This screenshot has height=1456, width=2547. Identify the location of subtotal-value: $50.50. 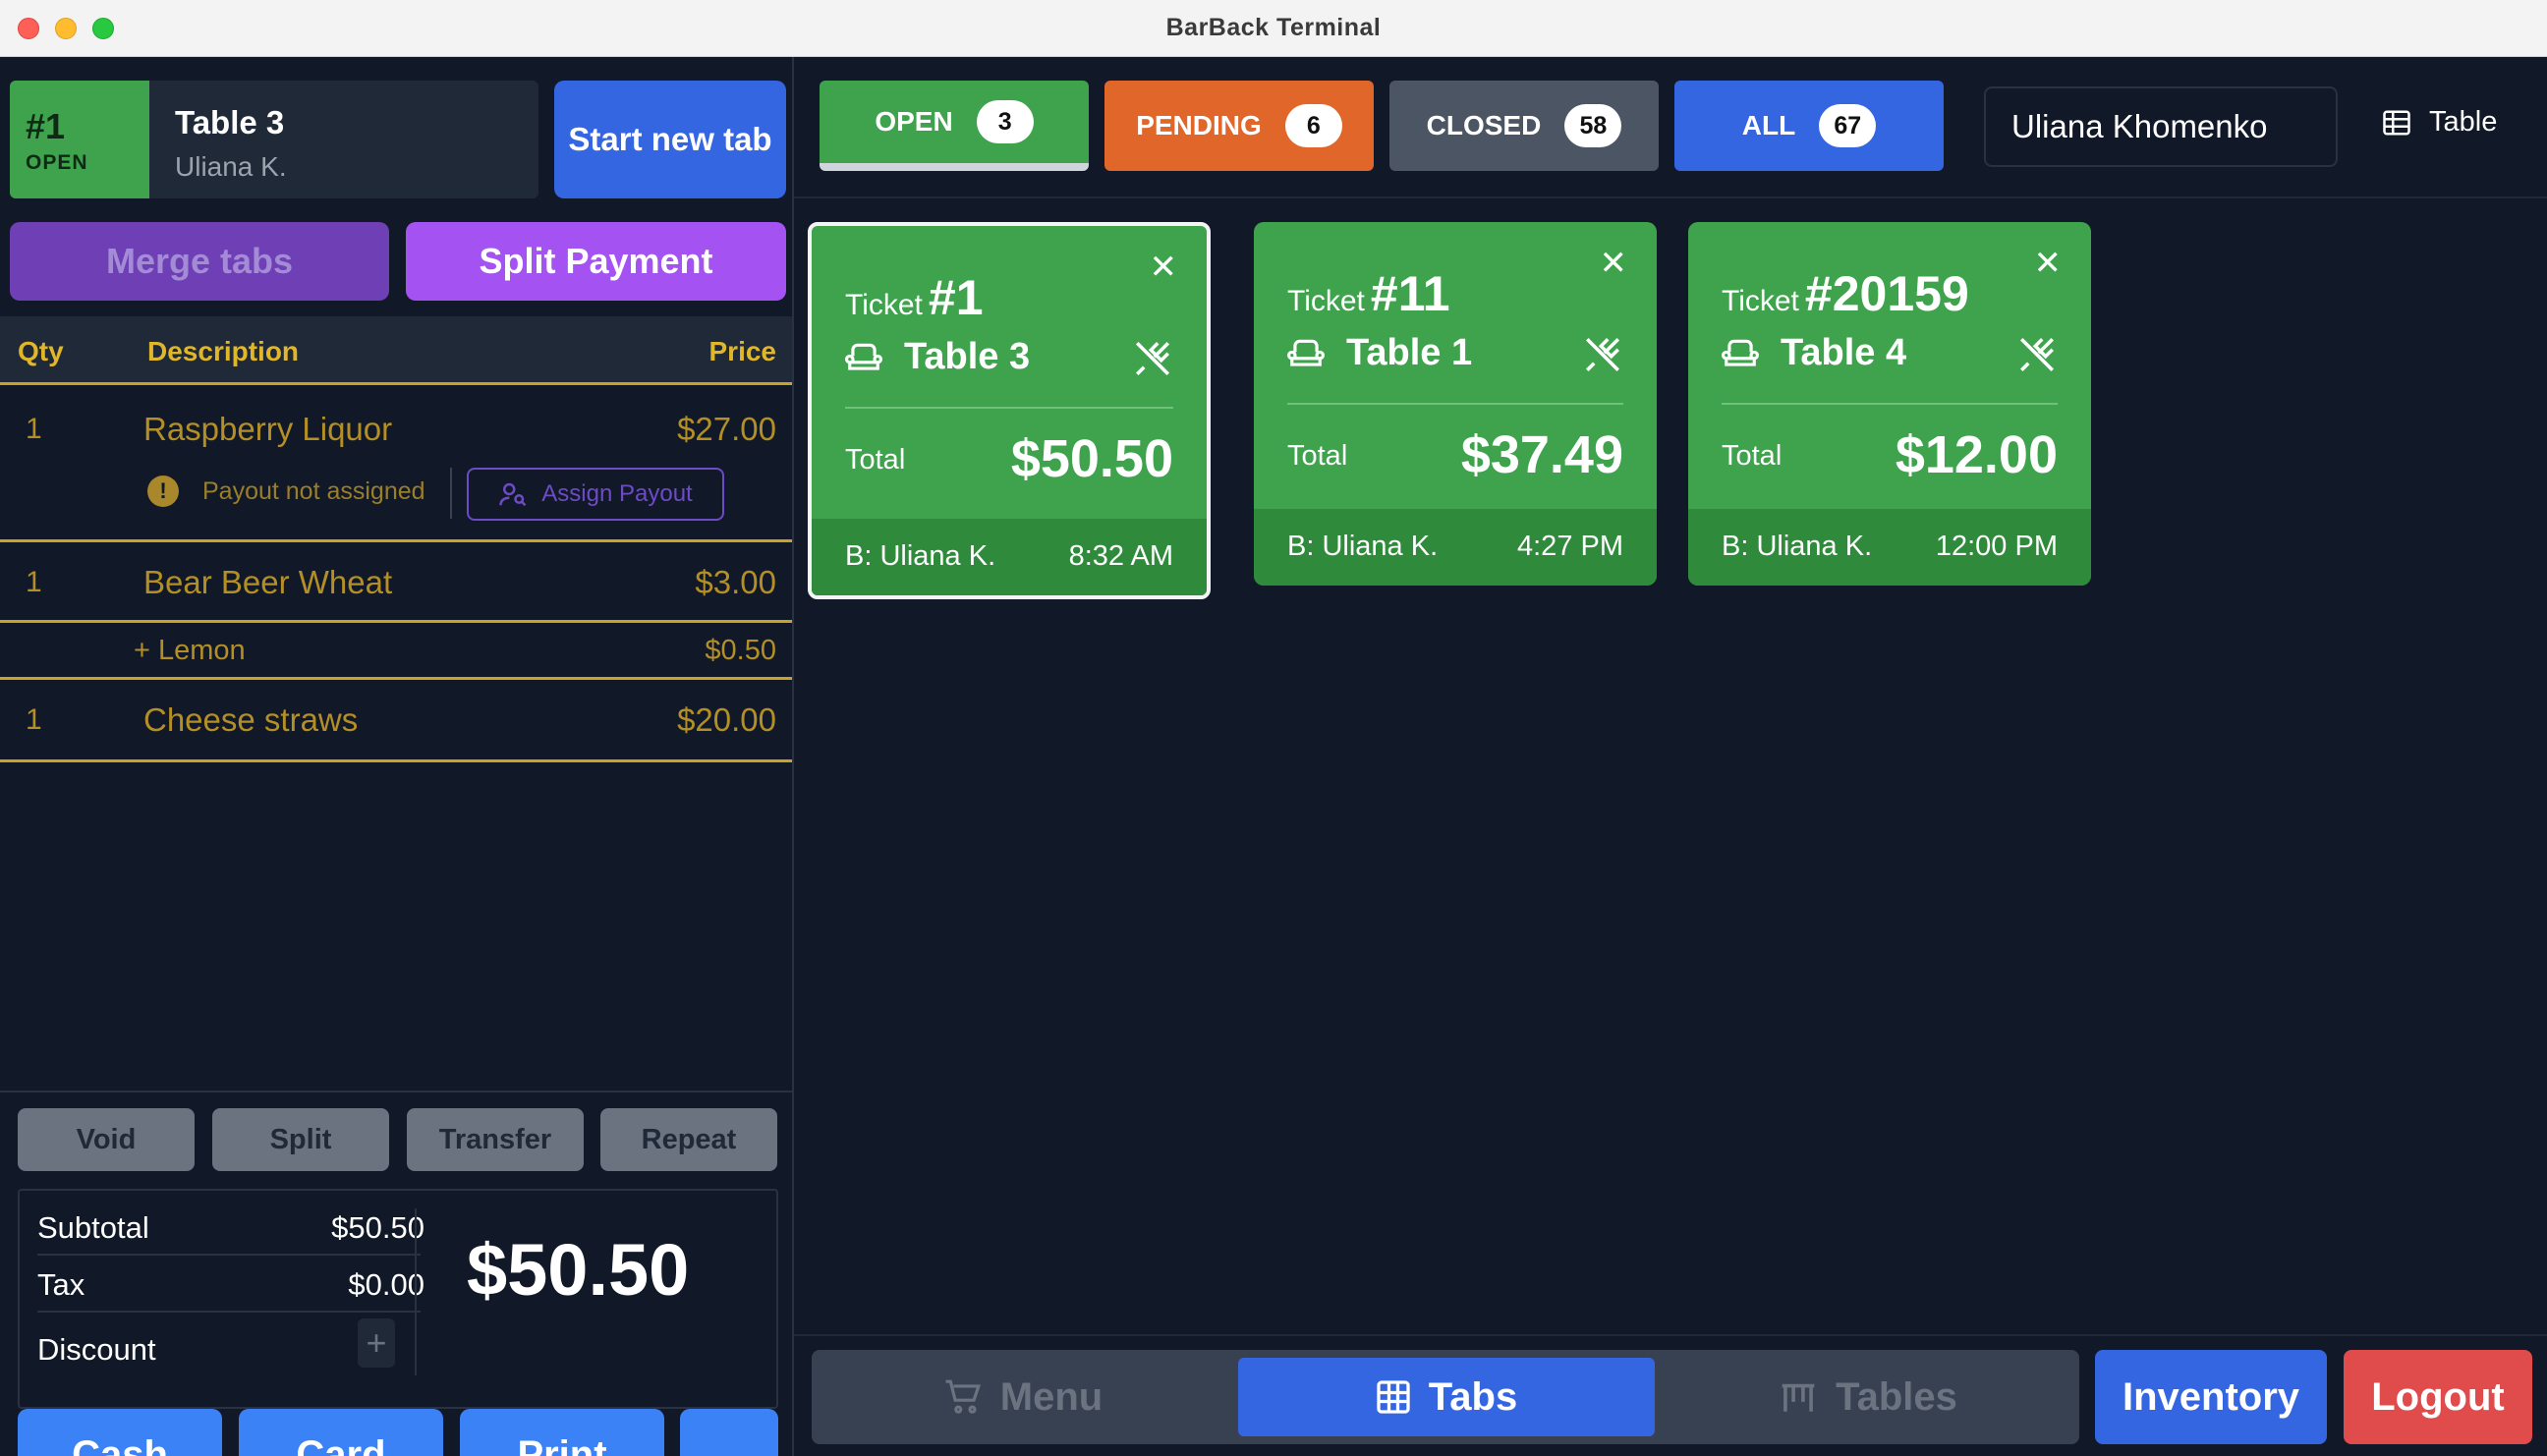
(377, 1227).